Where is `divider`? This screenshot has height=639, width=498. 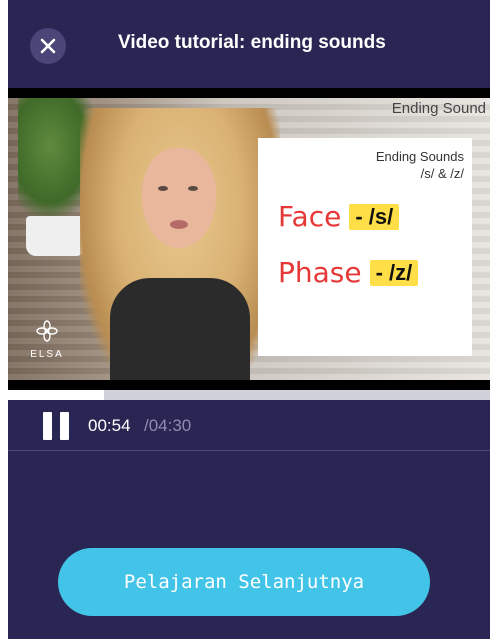
divider is located at coordinates (249, 450).